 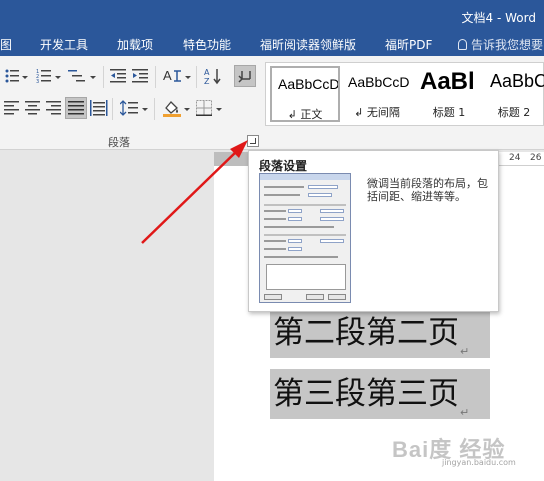 What do you see at coordinates (308, 44) in the screenshot?
I see `tab-foxit-reader: 福昕阅读器领鲜版` at bounding box center [308, 44].